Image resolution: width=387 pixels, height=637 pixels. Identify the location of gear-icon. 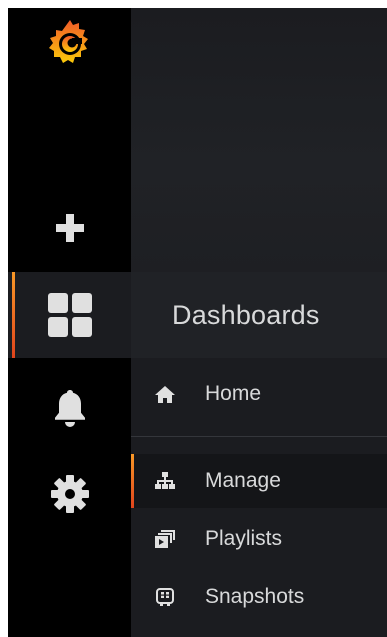
(69, 494).